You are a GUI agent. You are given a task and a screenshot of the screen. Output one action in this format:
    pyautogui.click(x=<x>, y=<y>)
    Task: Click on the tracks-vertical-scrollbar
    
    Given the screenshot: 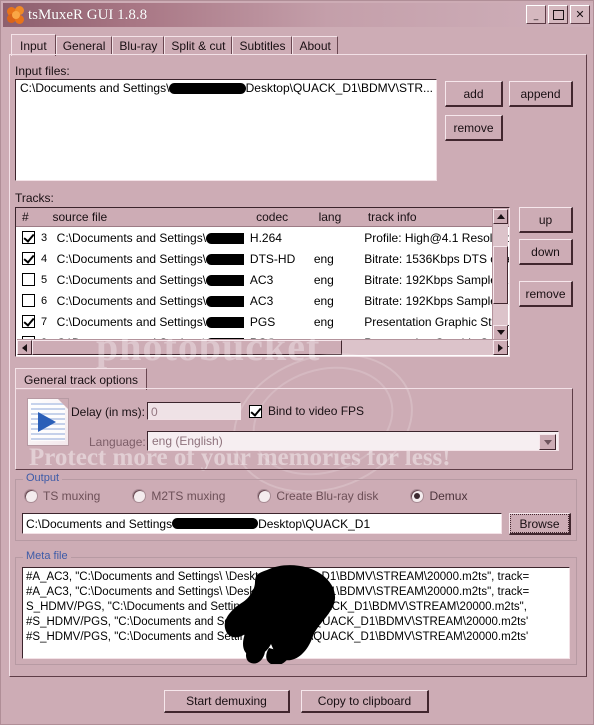 What is the action you would take?
    pyautogui.click(x=500, y=274)
    